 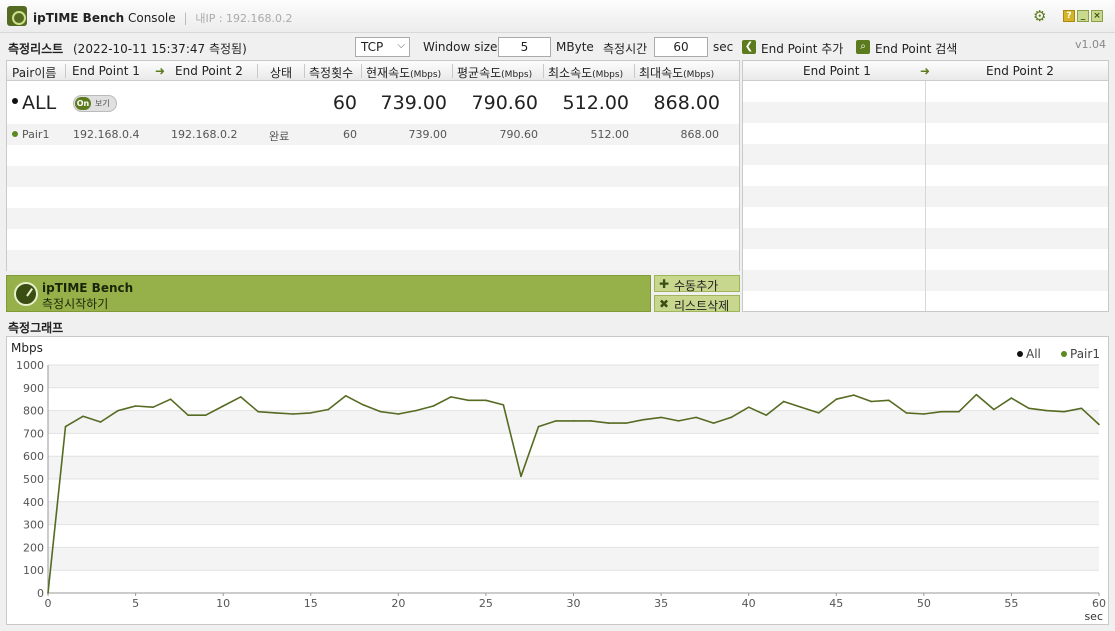 What do you see at coordinates (36, 328) in the screenshot?
I see `graph-title: 측정그래프` at bounding box center [36, 328].